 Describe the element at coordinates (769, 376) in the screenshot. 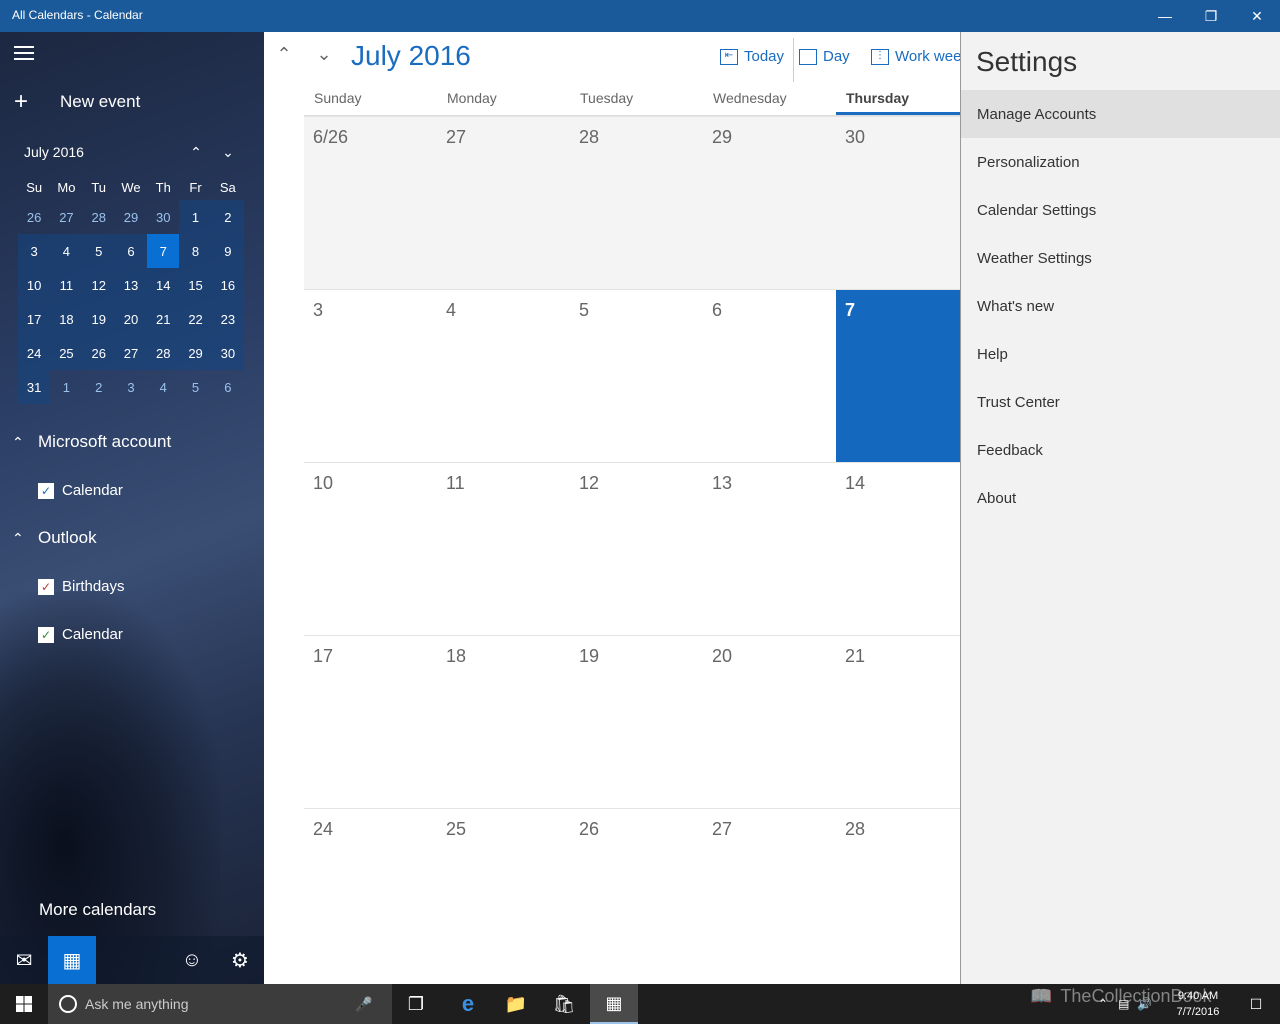

I see `day-cell: 6` at that location.